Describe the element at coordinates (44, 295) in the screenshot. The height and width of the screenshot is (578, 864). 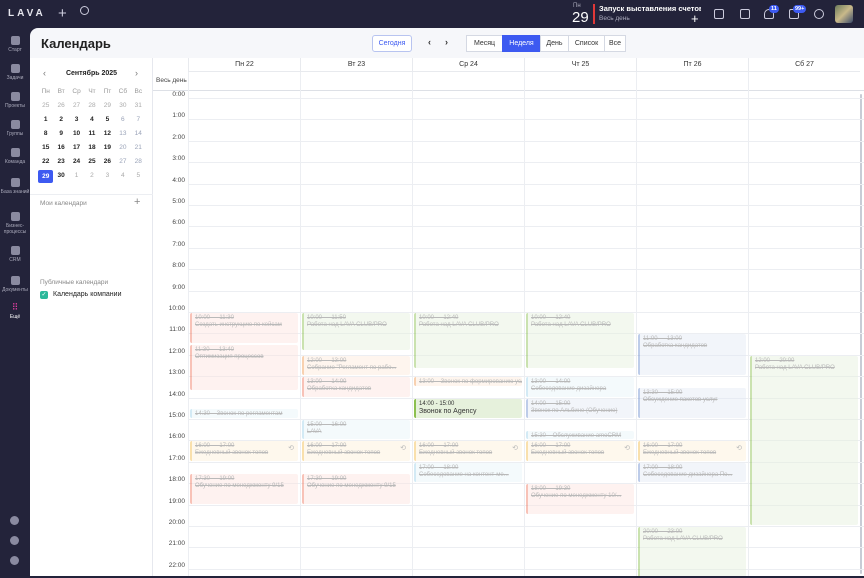
I see `company-calendar-checkbox: ✓` at that location.